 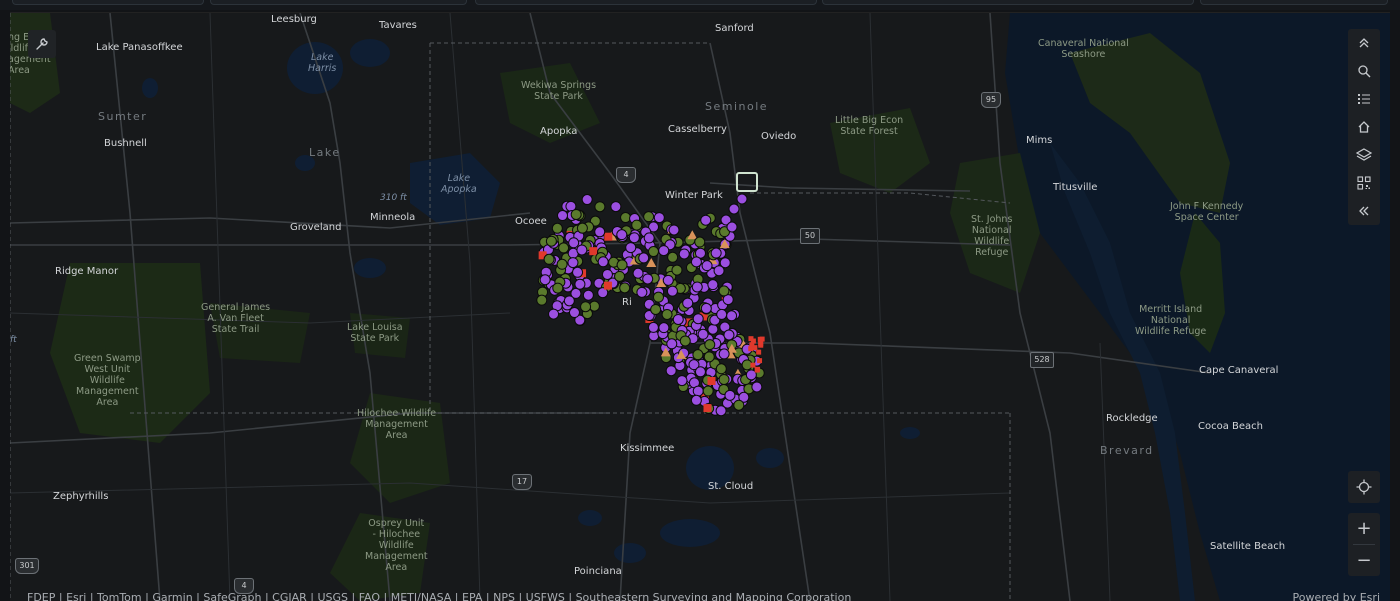 What do you see at coordinates (747, 182) in the screenshot?
I see `selected-feature-marker` at bounding box center [747, 182].